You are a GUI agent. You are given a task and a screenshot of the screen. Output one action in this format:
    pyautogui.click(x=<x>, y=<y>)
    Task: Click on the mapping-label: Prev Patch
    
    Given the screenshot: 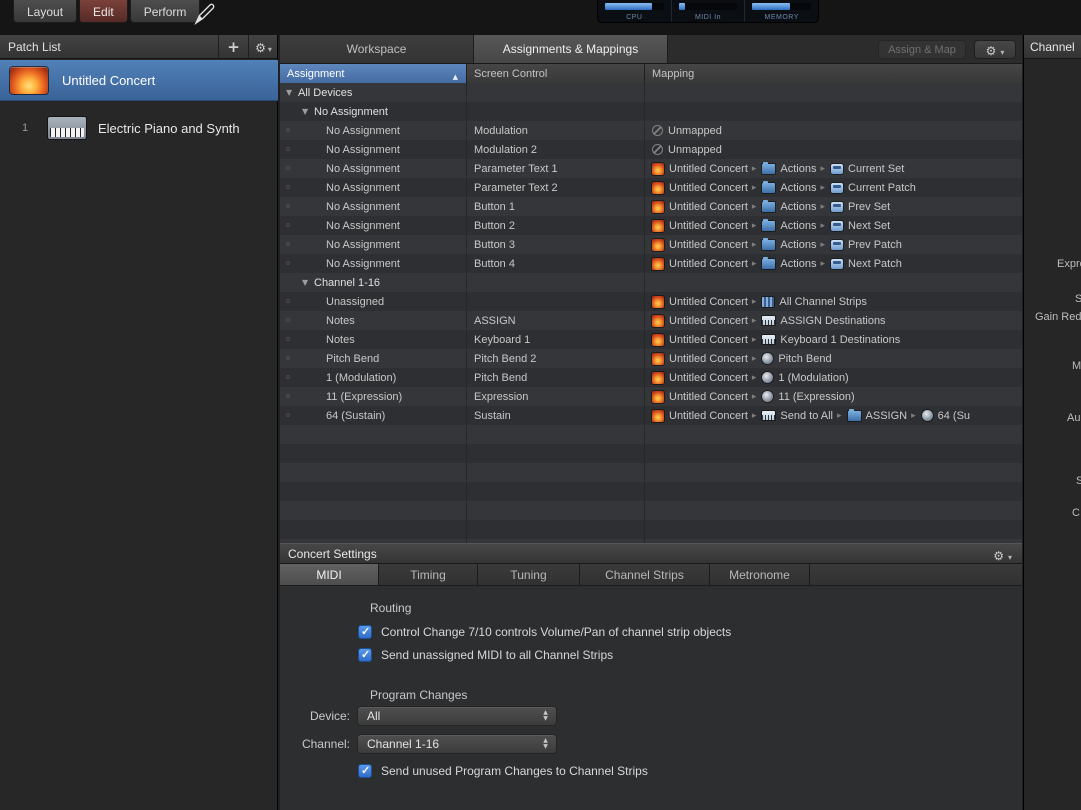 What is the action you would take?
    pyautogui.click(x=875, y=244)
    